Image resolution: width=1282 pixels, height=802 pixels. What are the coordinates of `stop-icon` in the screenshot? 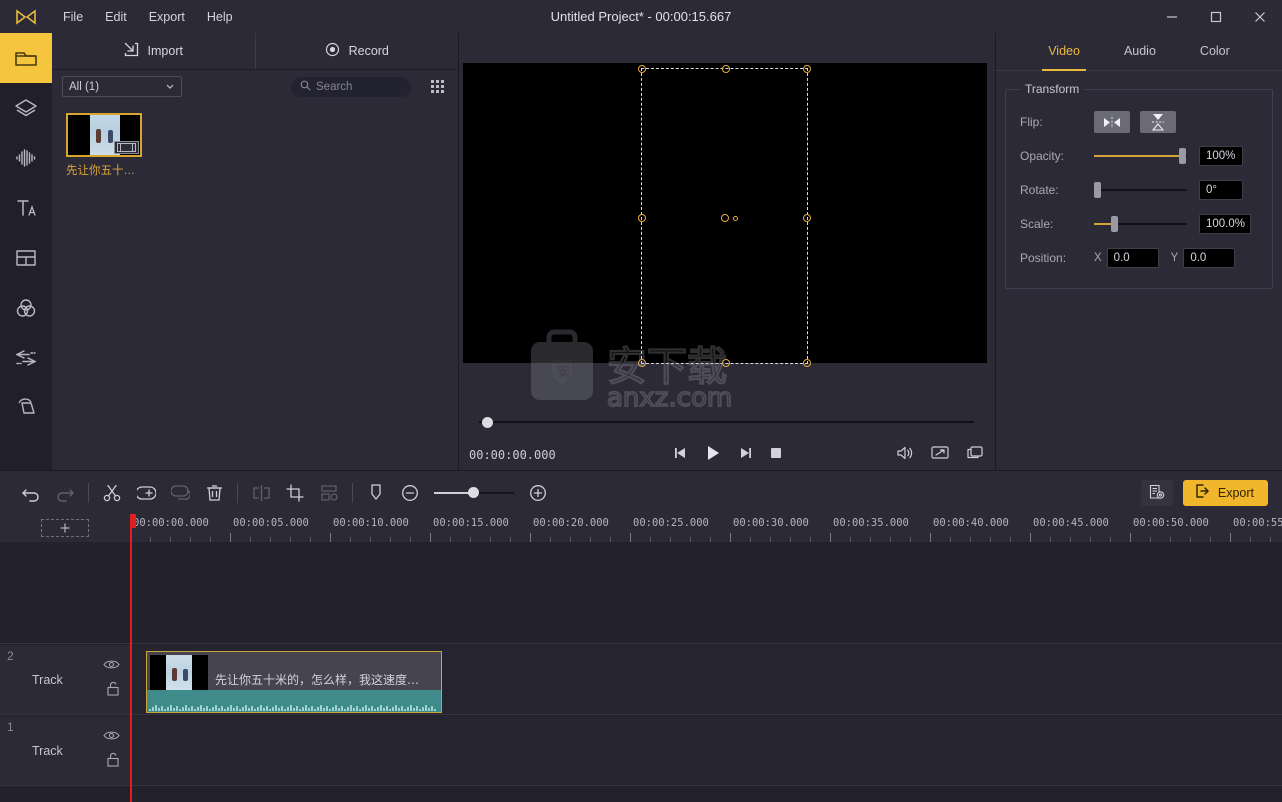 It's located at (776, 455).